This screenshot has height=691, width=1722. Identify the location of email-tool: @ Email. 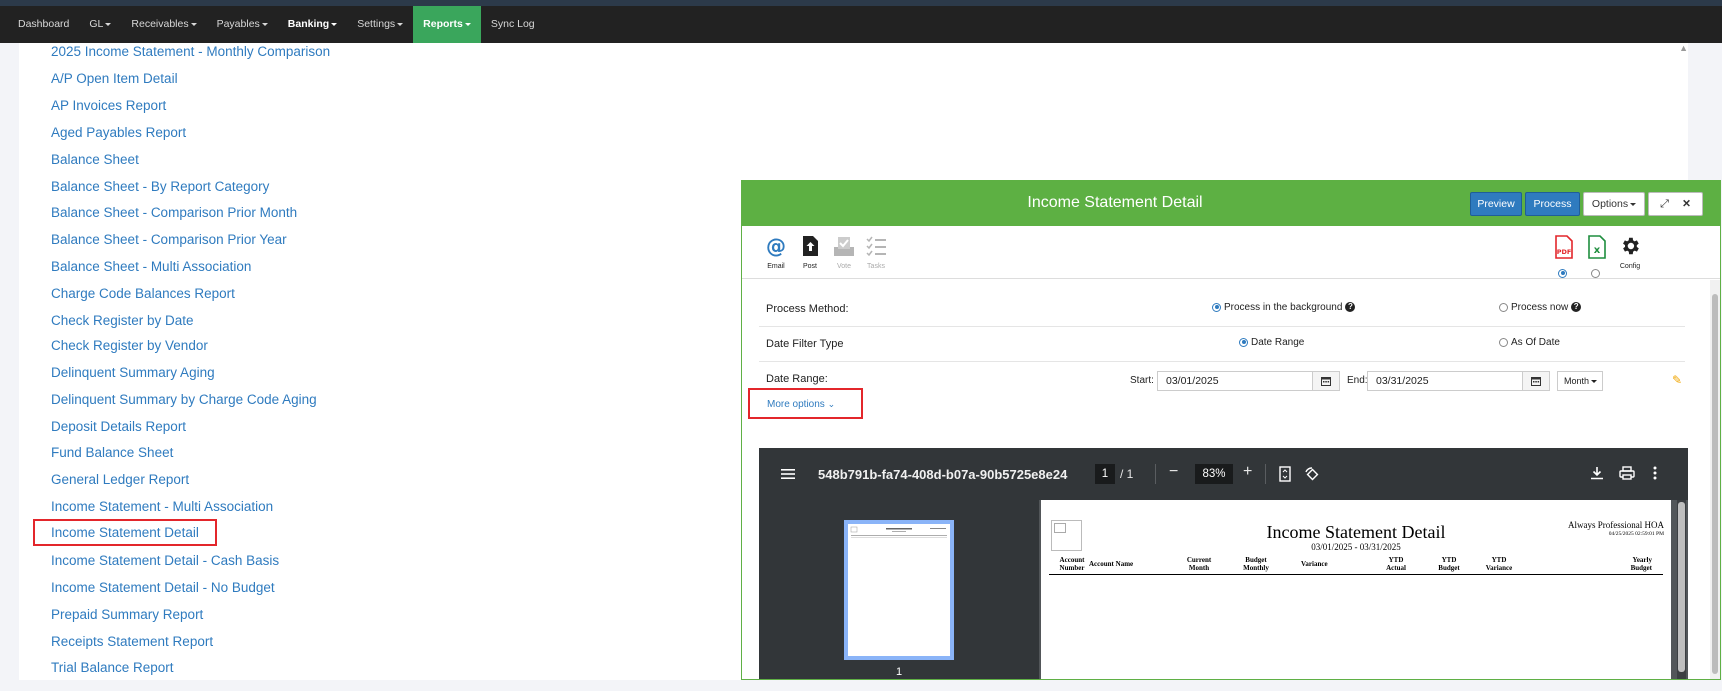
(776, 252).